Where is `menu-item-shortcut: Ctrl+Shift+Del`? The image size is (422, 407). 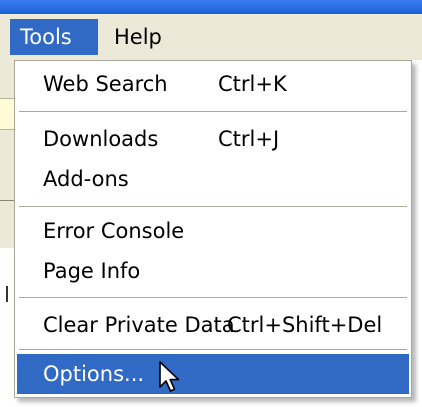
menu-item-shortcut: Ctrl+Shift+Del is located at coordinates (305, 325).